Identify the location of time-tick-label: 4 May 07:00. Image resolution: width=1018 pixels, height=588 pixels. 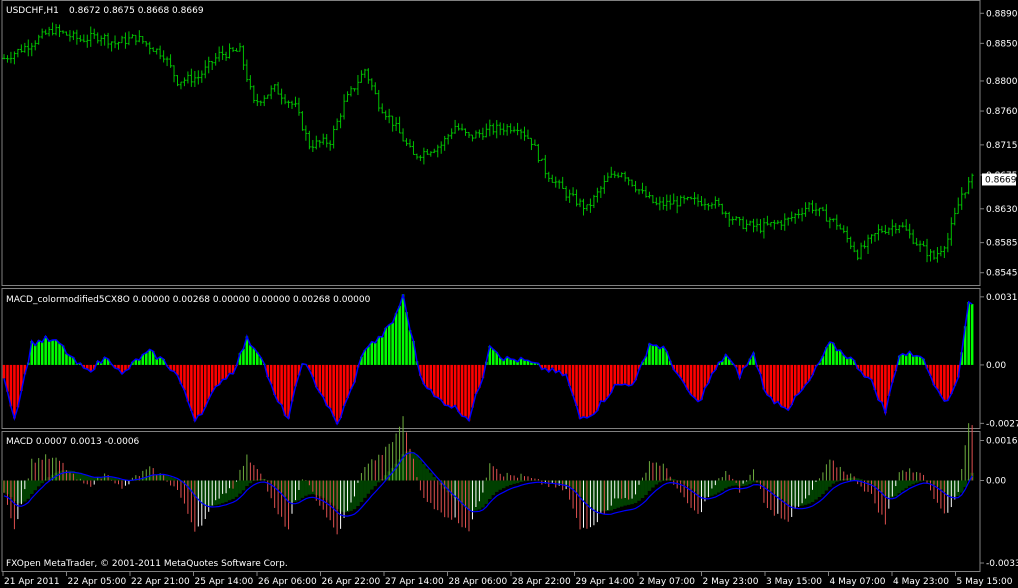
(858, 582).